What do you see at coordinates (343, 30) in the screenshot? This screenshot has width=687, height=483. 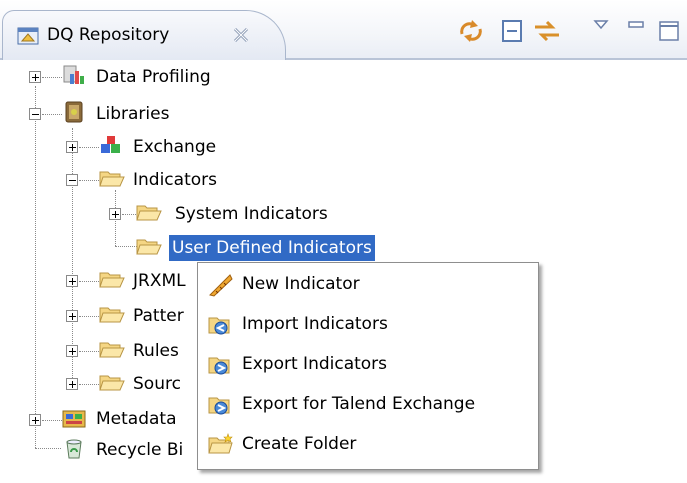 I see `view-header: DQ Repository` at bounding box center [343, 30].